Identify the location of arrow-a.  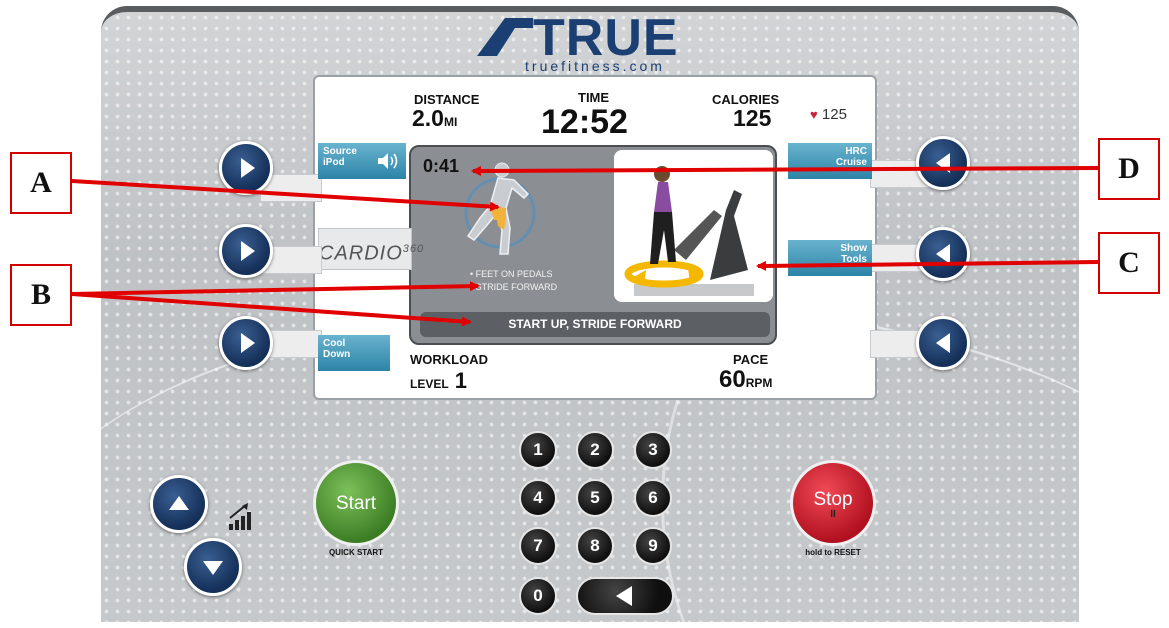
(285, 195).